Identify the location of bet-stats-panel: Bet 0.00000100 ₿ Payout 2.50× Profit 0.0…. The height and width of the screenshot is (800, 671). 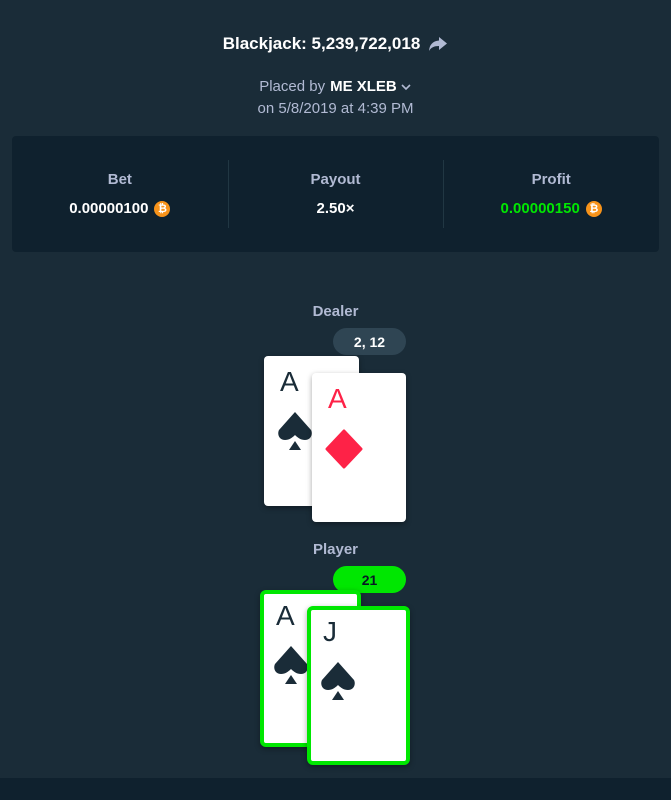
(335, 194).